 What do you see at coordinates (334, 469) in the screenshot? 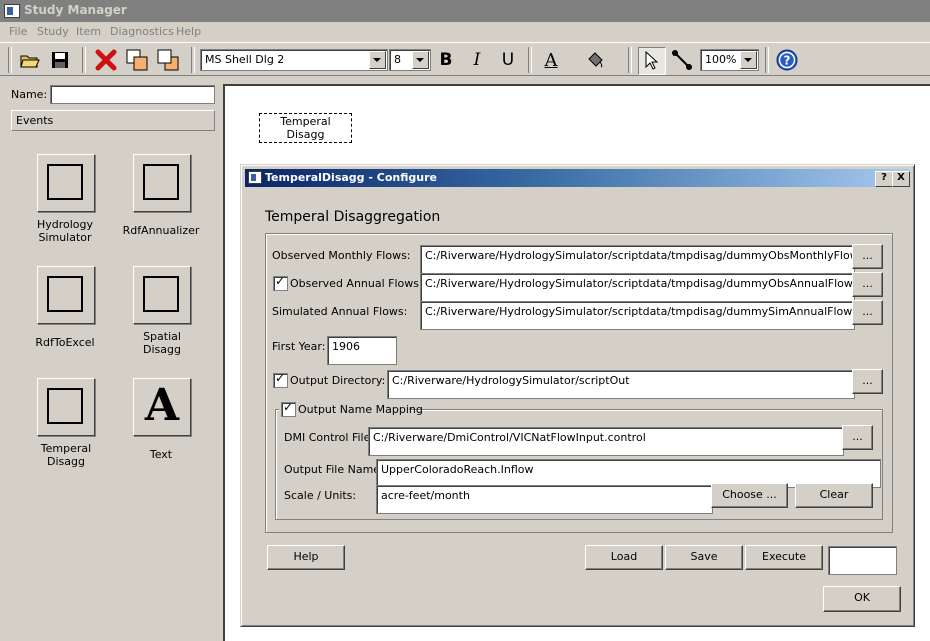
I see `output-file-name-label: Output File Name:` at bounding box center [334, 469].